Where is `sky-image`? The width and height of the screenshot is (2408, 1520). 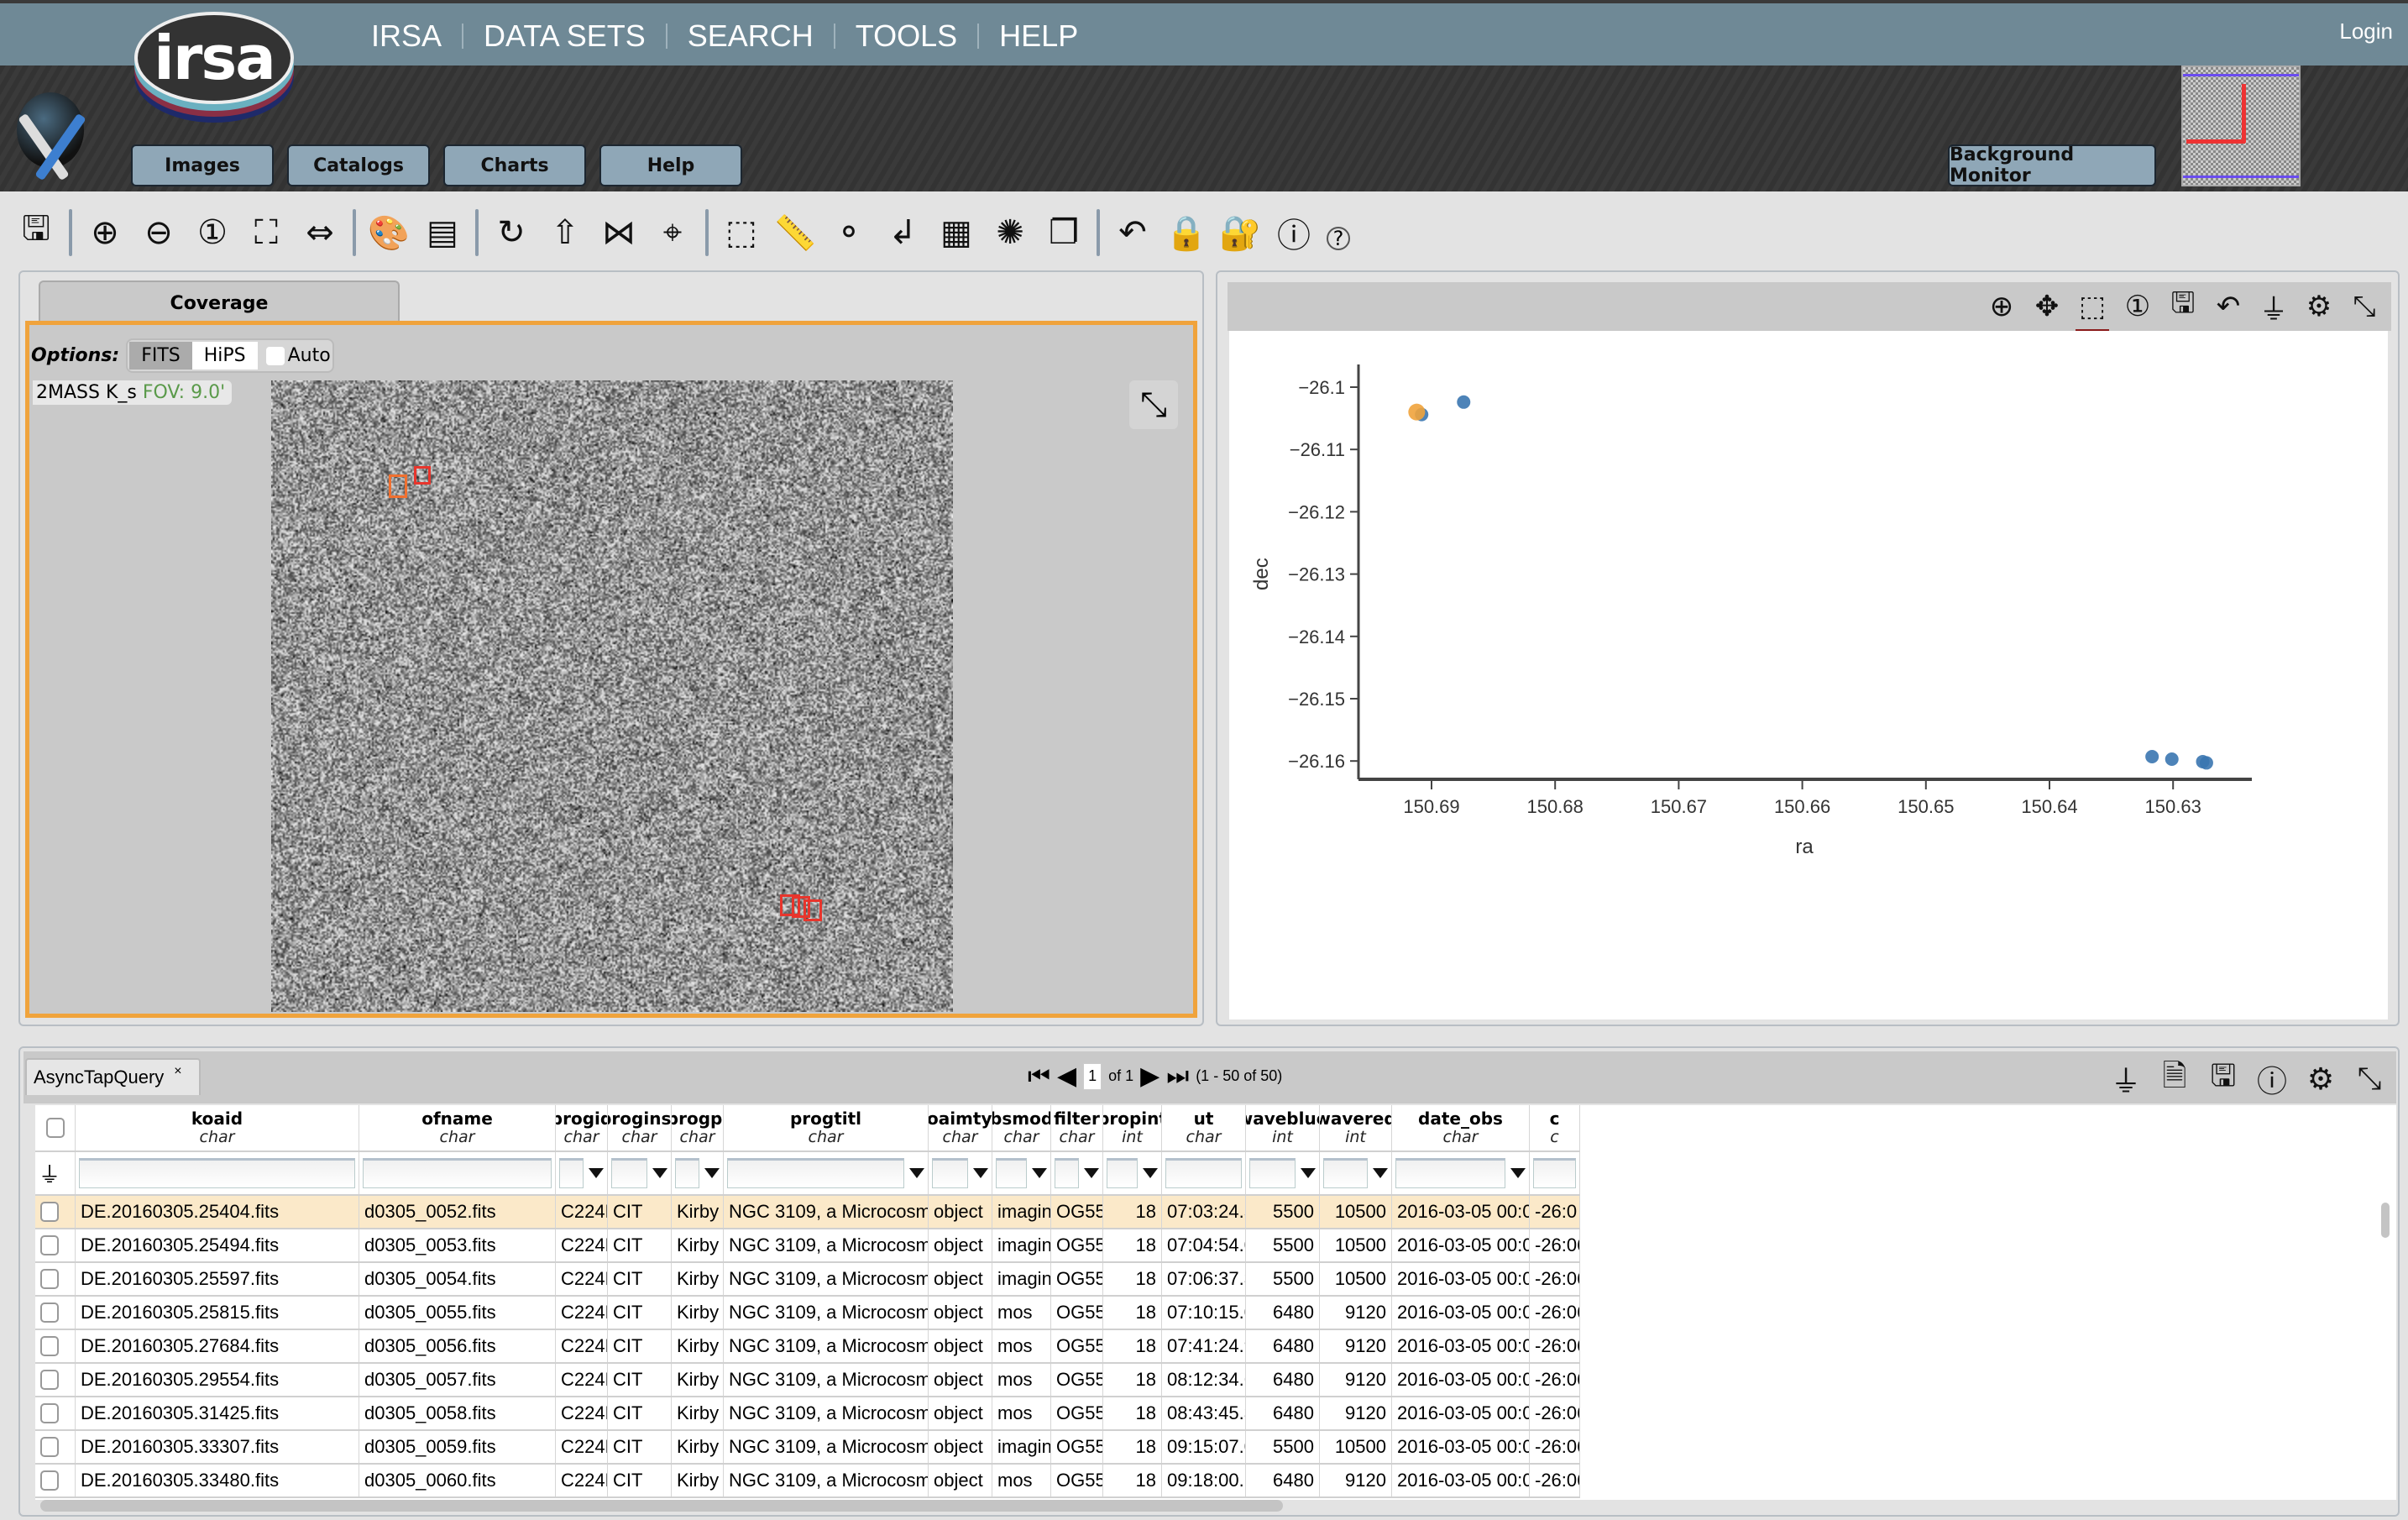
sky-image is located at coordinates (612, 696).